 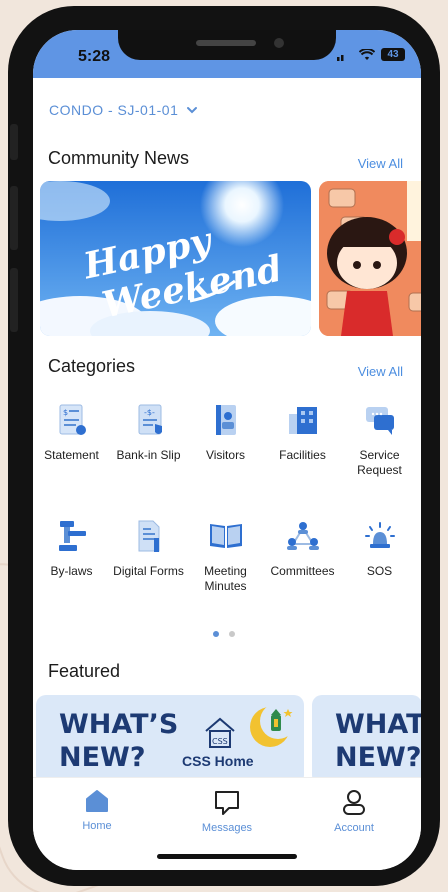 I want to click on bank-slip-icon: -$-, so click(x=150, y=419).